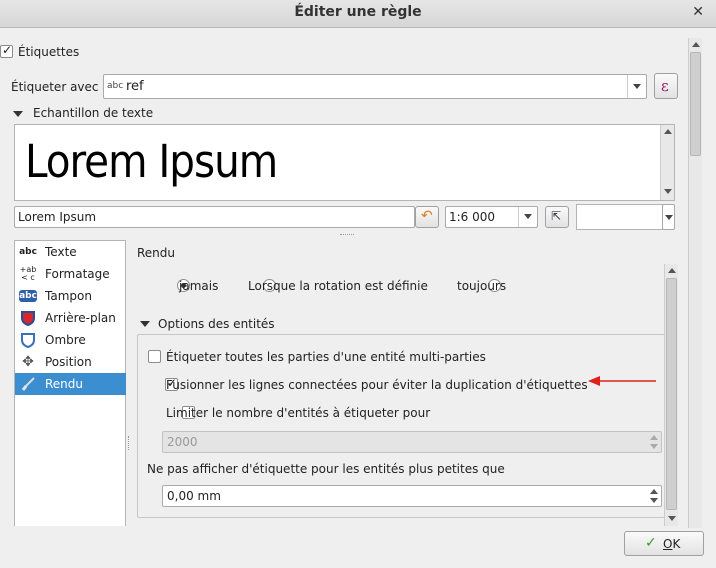 The image size is (716, 568). What do you see at coordinates (64, 384) in the screenshot?
I see `sidebar-item-label: Rendu` at bounding box center [64, 384].